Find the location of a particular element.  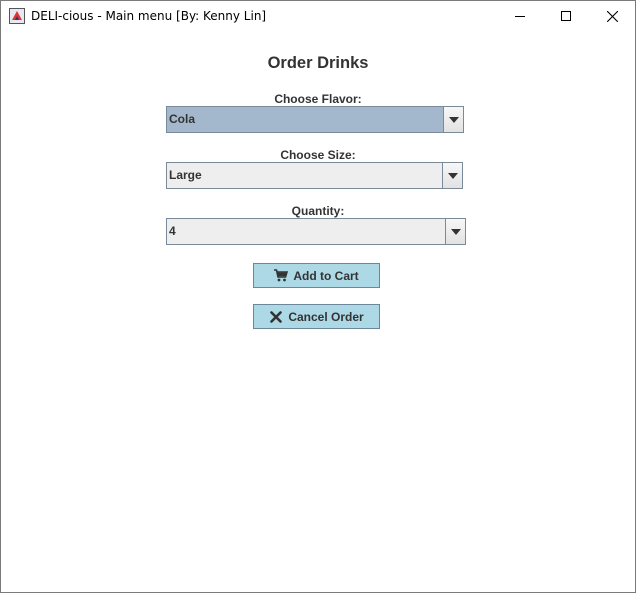

cart-icon is located at coordinates (281, 275).